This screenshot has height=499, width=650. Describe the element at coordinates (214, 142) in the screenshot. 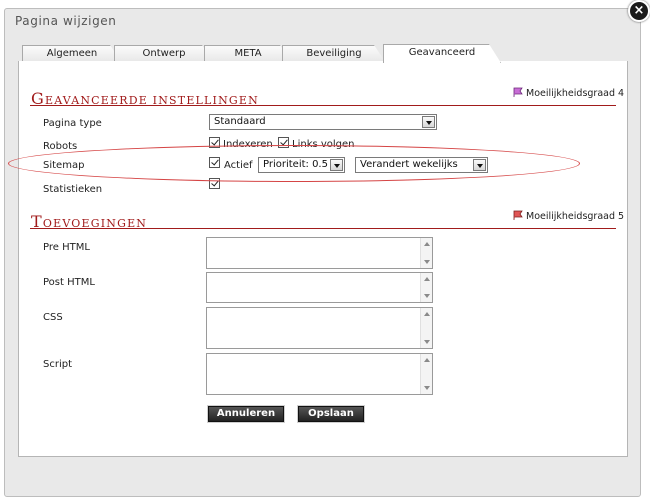

I see `index-checkbox` at that location.